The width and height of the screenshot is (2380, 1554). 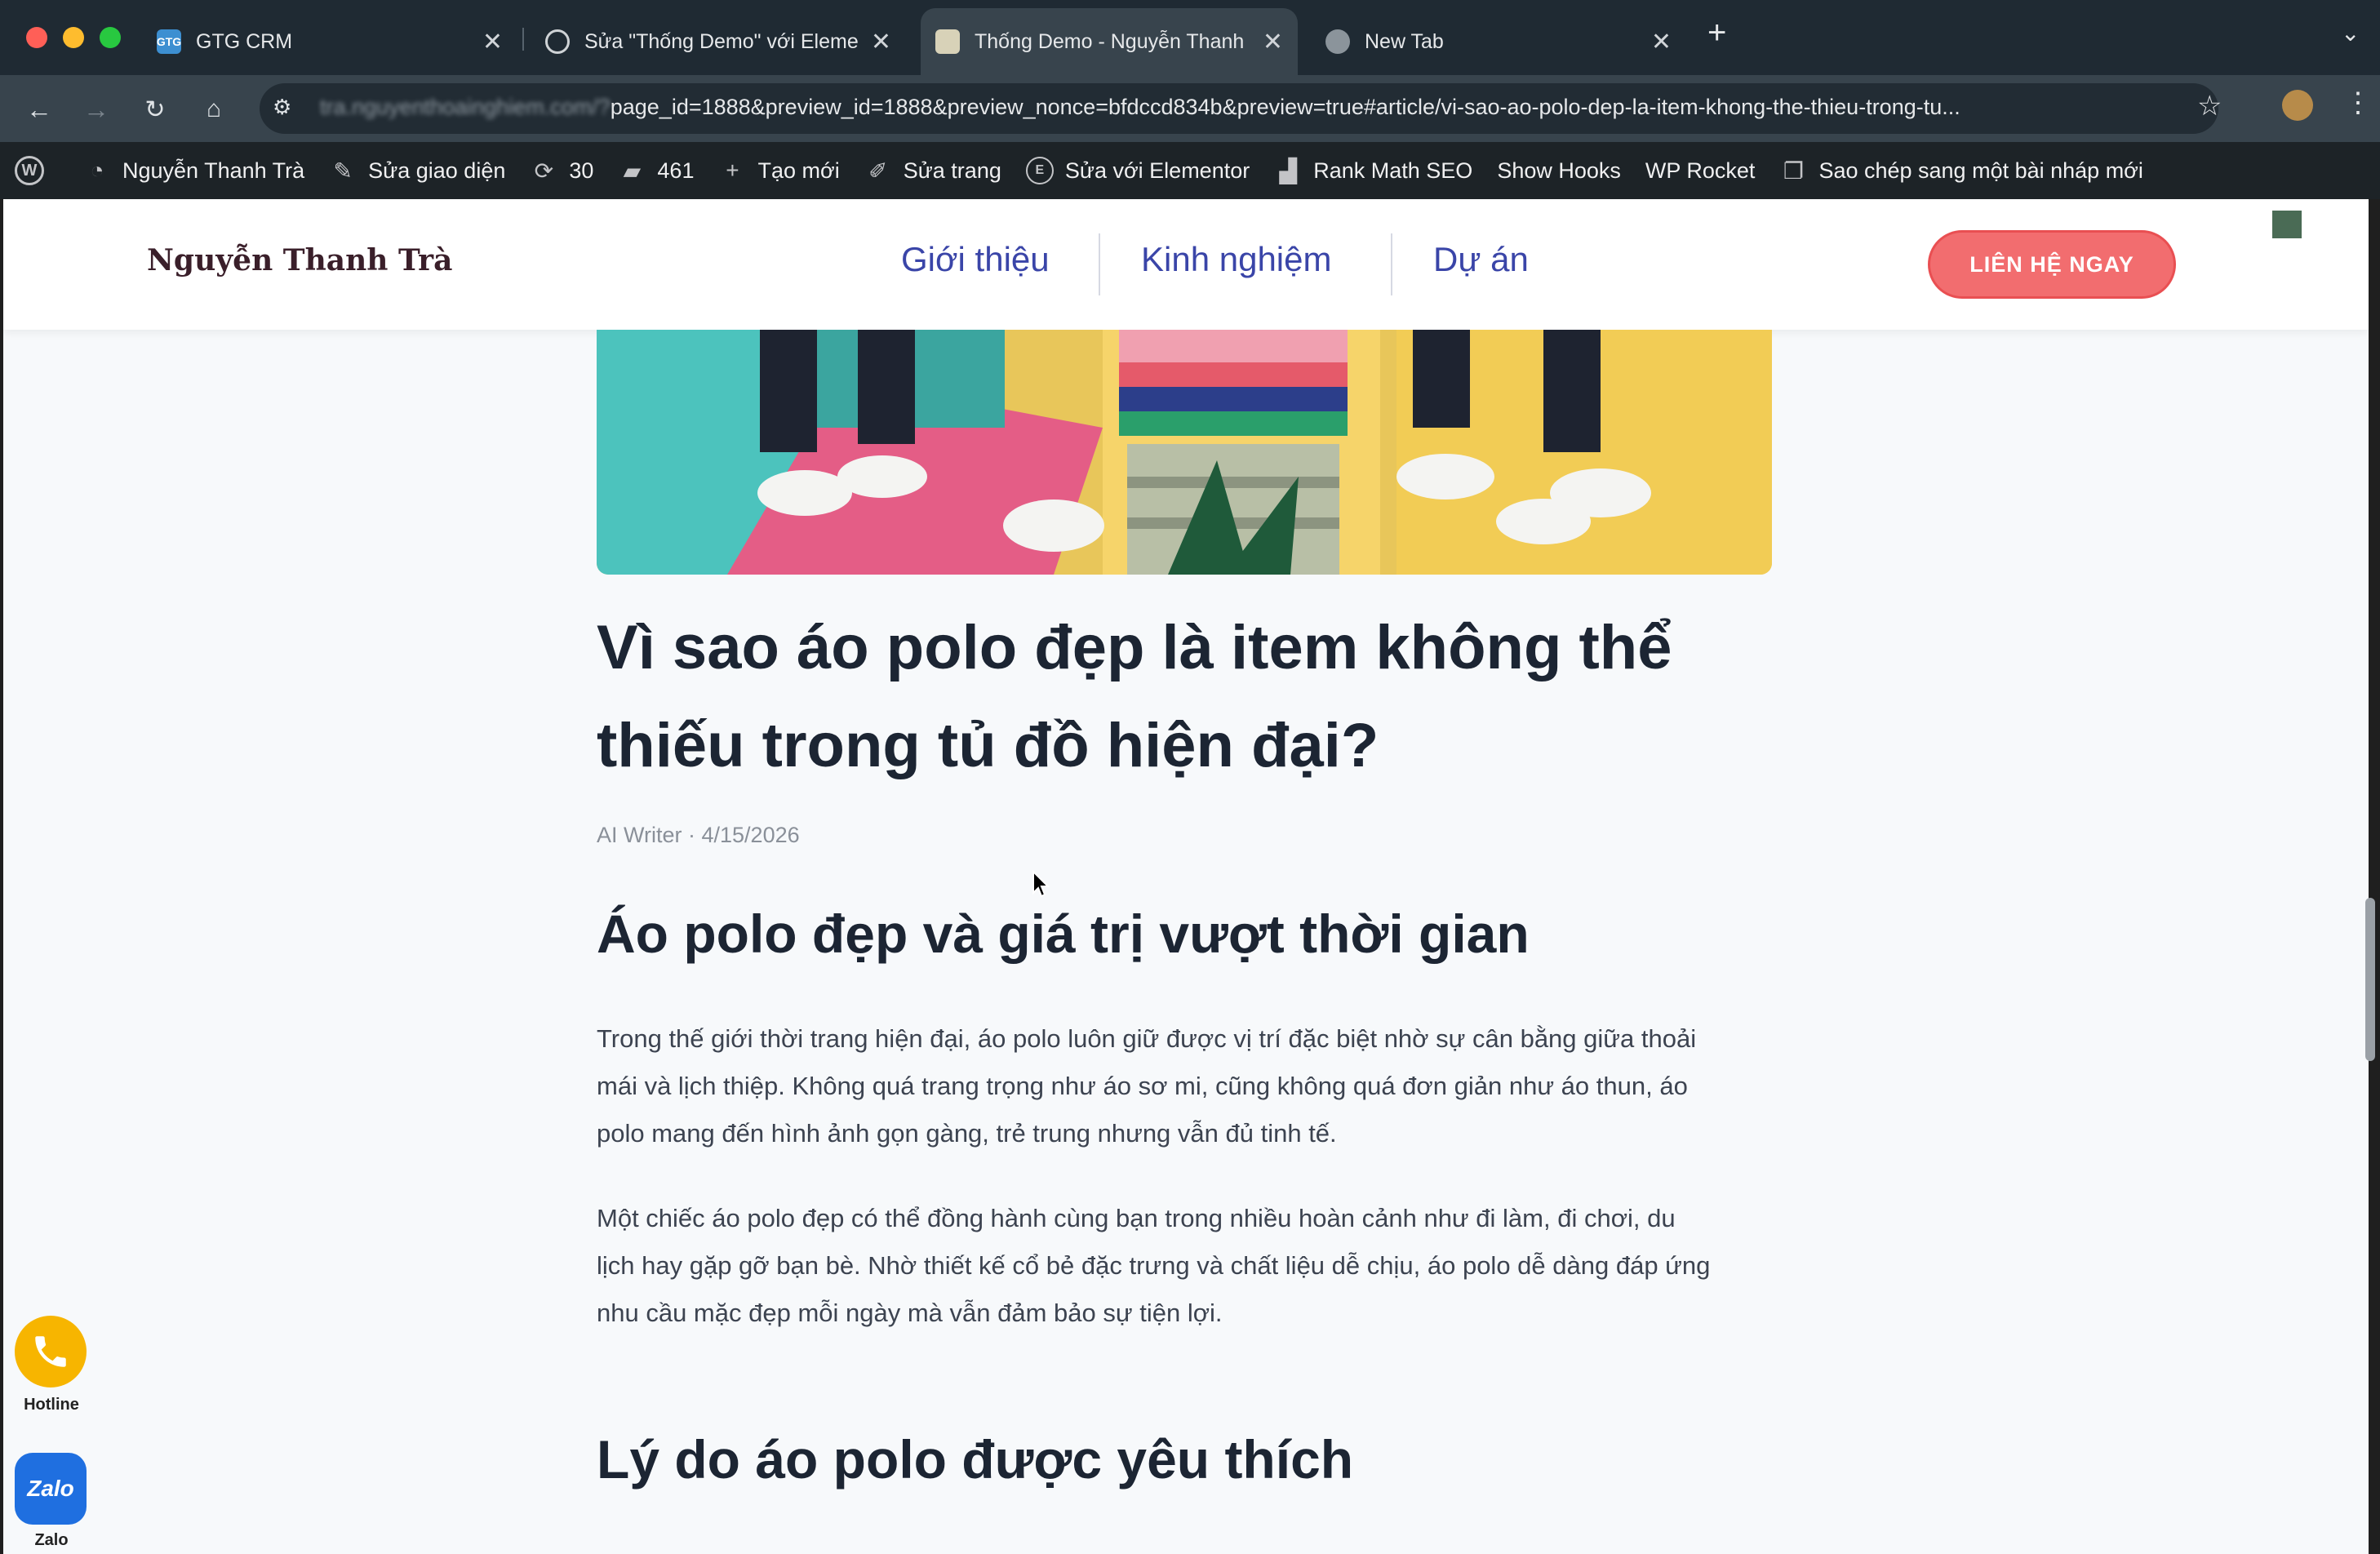 I want to click on plus-icon: +, so click(x=732, y=170).